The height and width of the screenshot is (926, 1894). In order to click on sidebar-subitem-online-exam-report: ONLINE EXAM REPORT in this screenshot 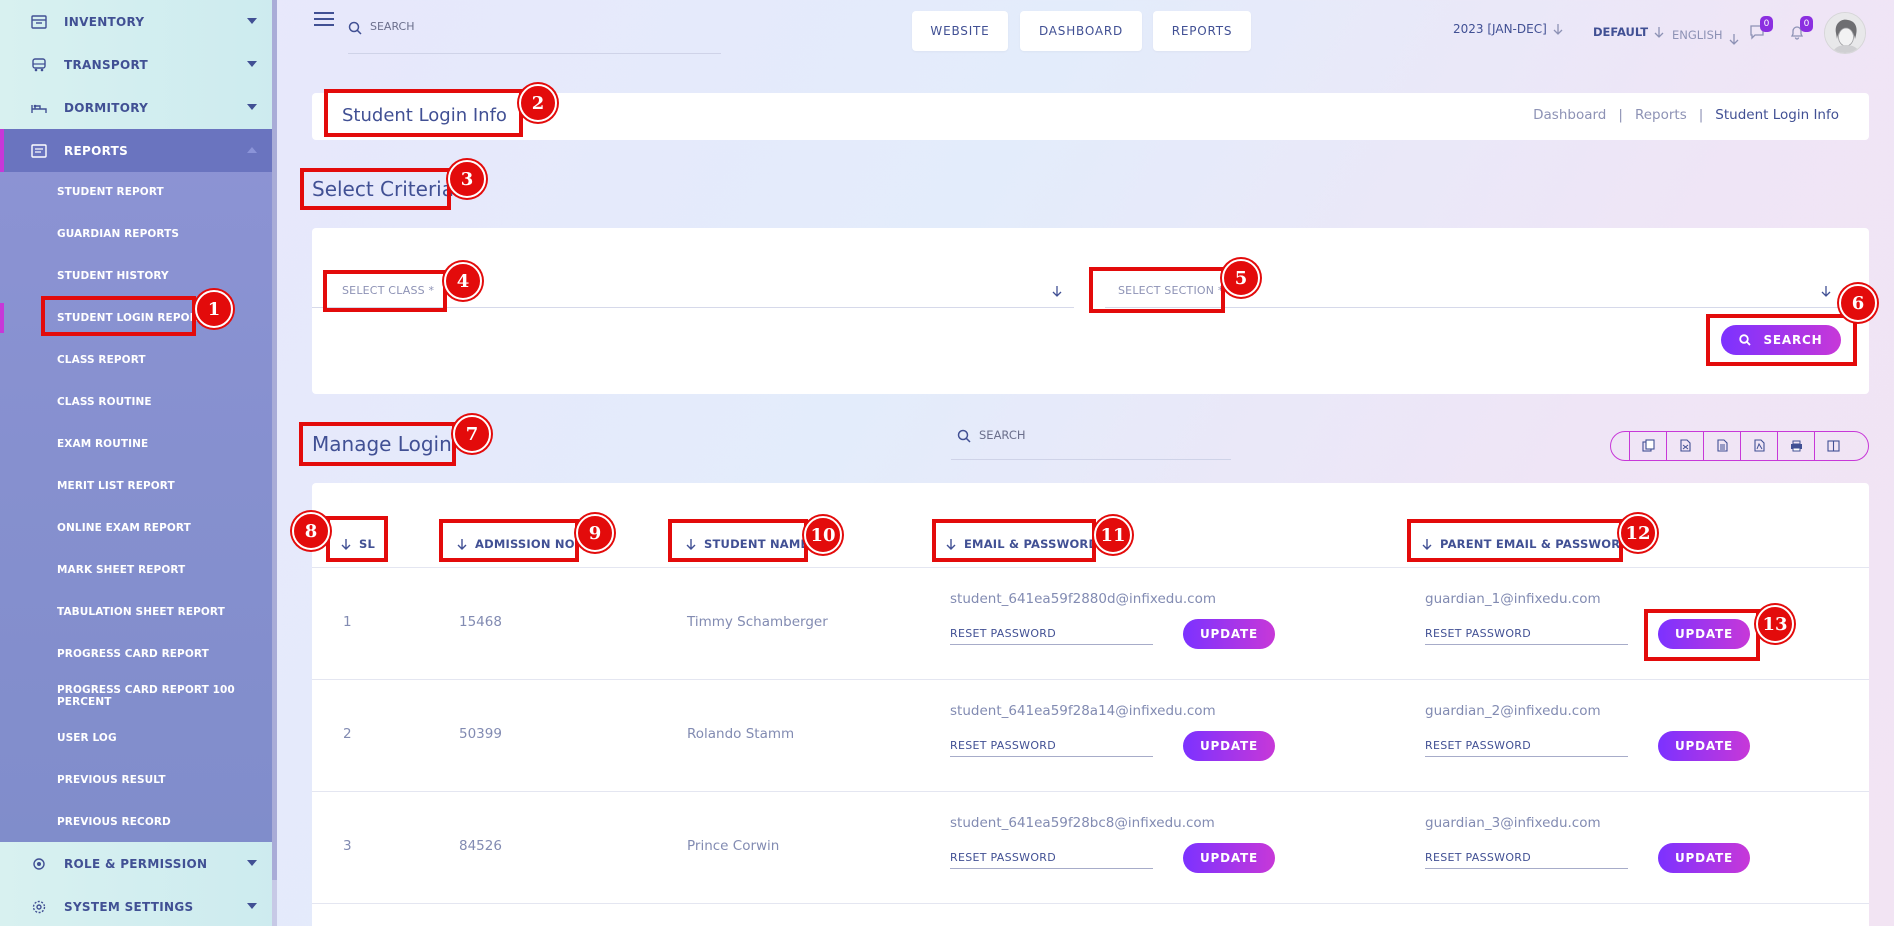, I will do `click(138, 528)`.